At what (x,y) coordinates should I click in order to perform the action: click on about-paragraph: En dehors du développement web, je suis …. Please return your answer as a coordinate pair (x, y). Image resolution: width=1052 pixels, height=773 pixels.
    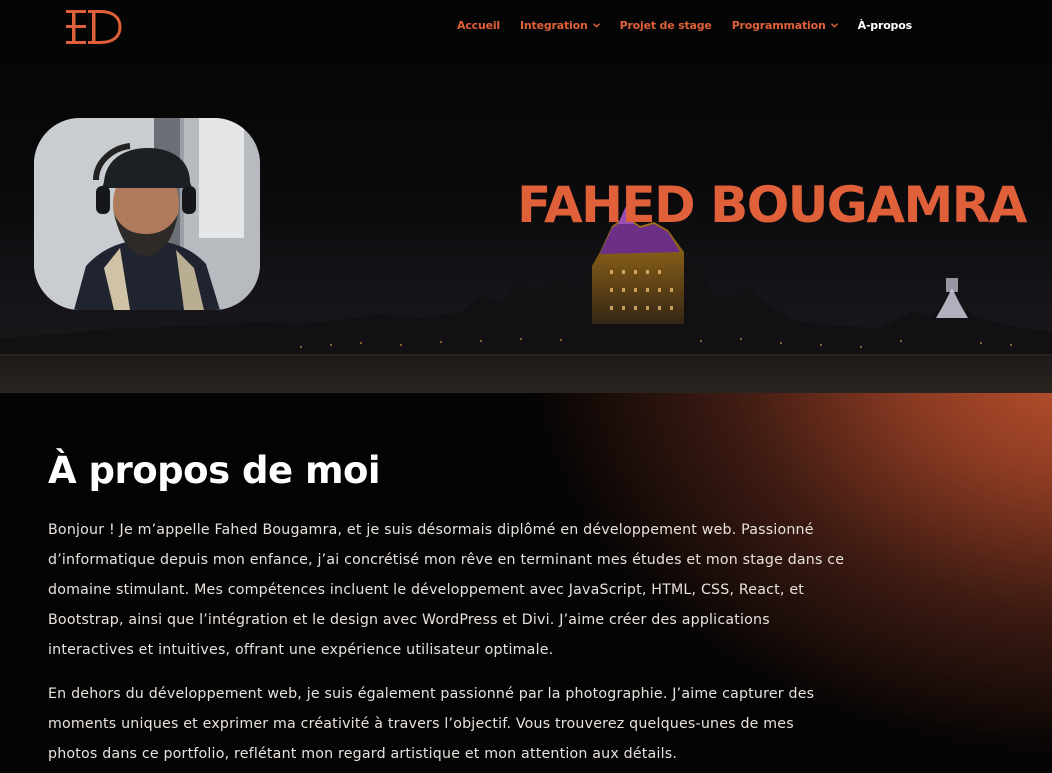
    Looking at the image, I should click on (431, 724).